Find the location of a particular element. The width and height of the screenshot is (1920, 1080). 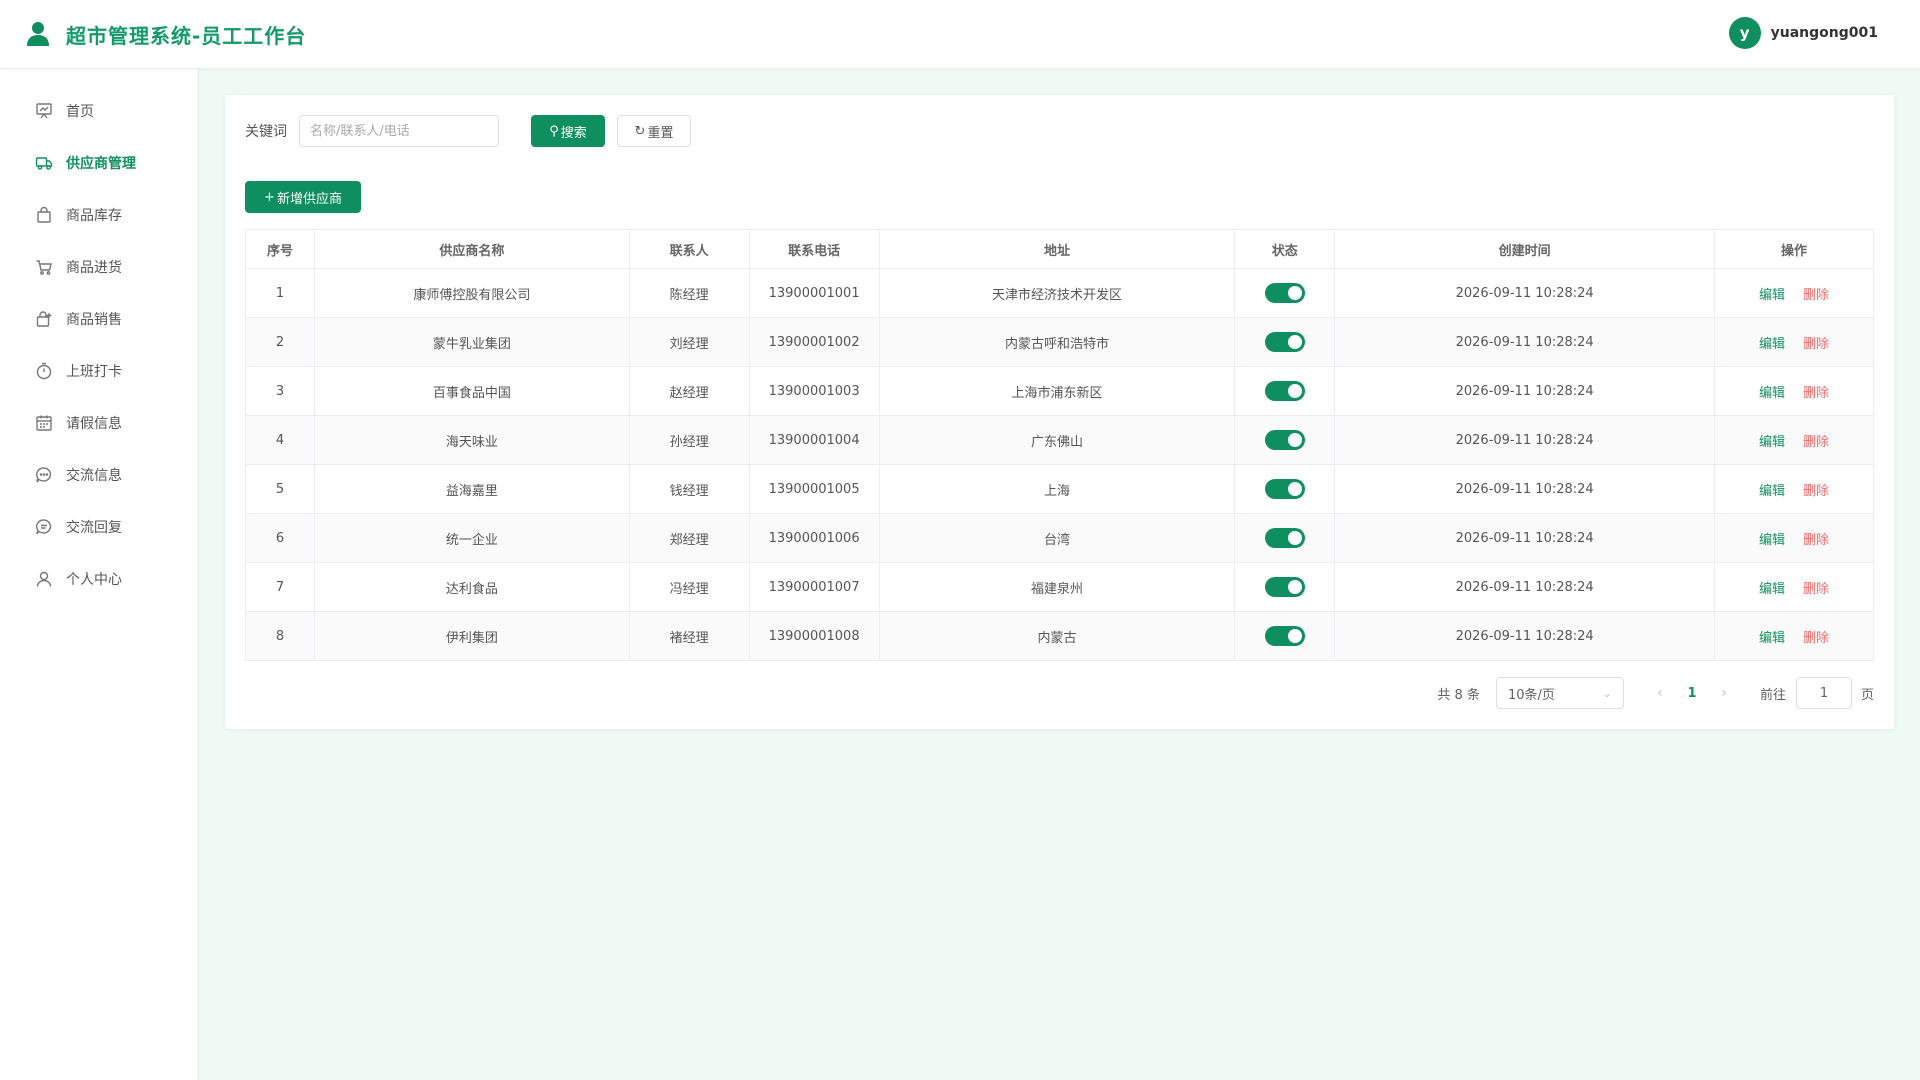

sidebar-item-purchase: 商品进货 is located at coordinates (99, 267).